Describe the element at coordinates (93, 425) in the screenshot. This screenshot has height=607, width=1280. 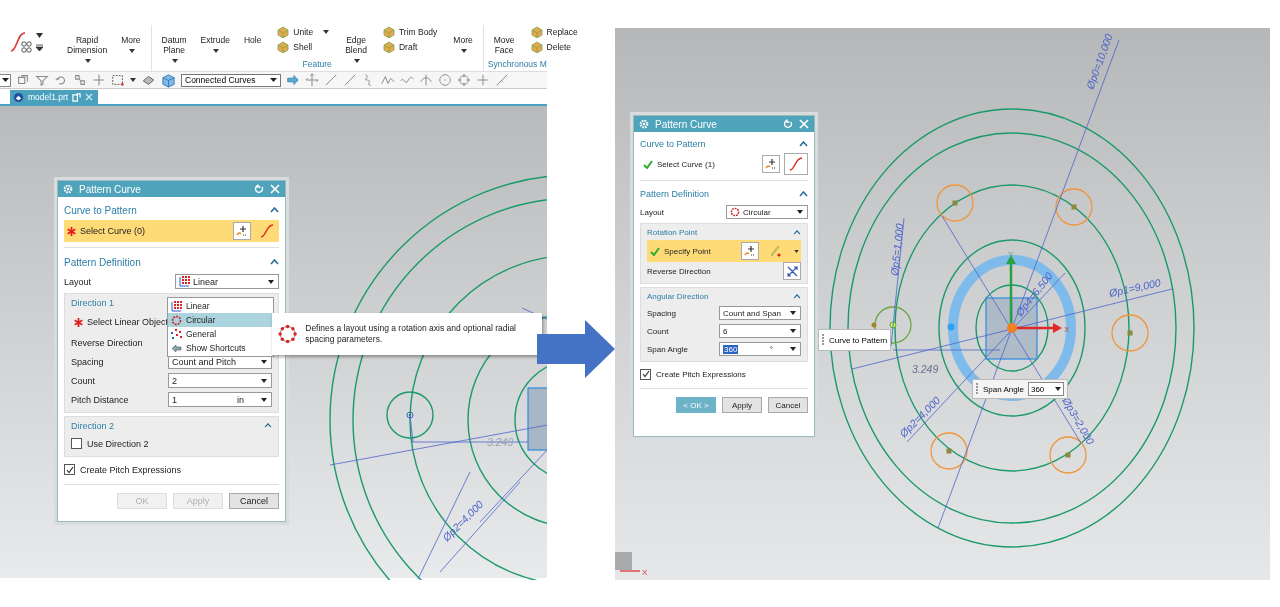
I see `group-title: Direction 2` at that location.